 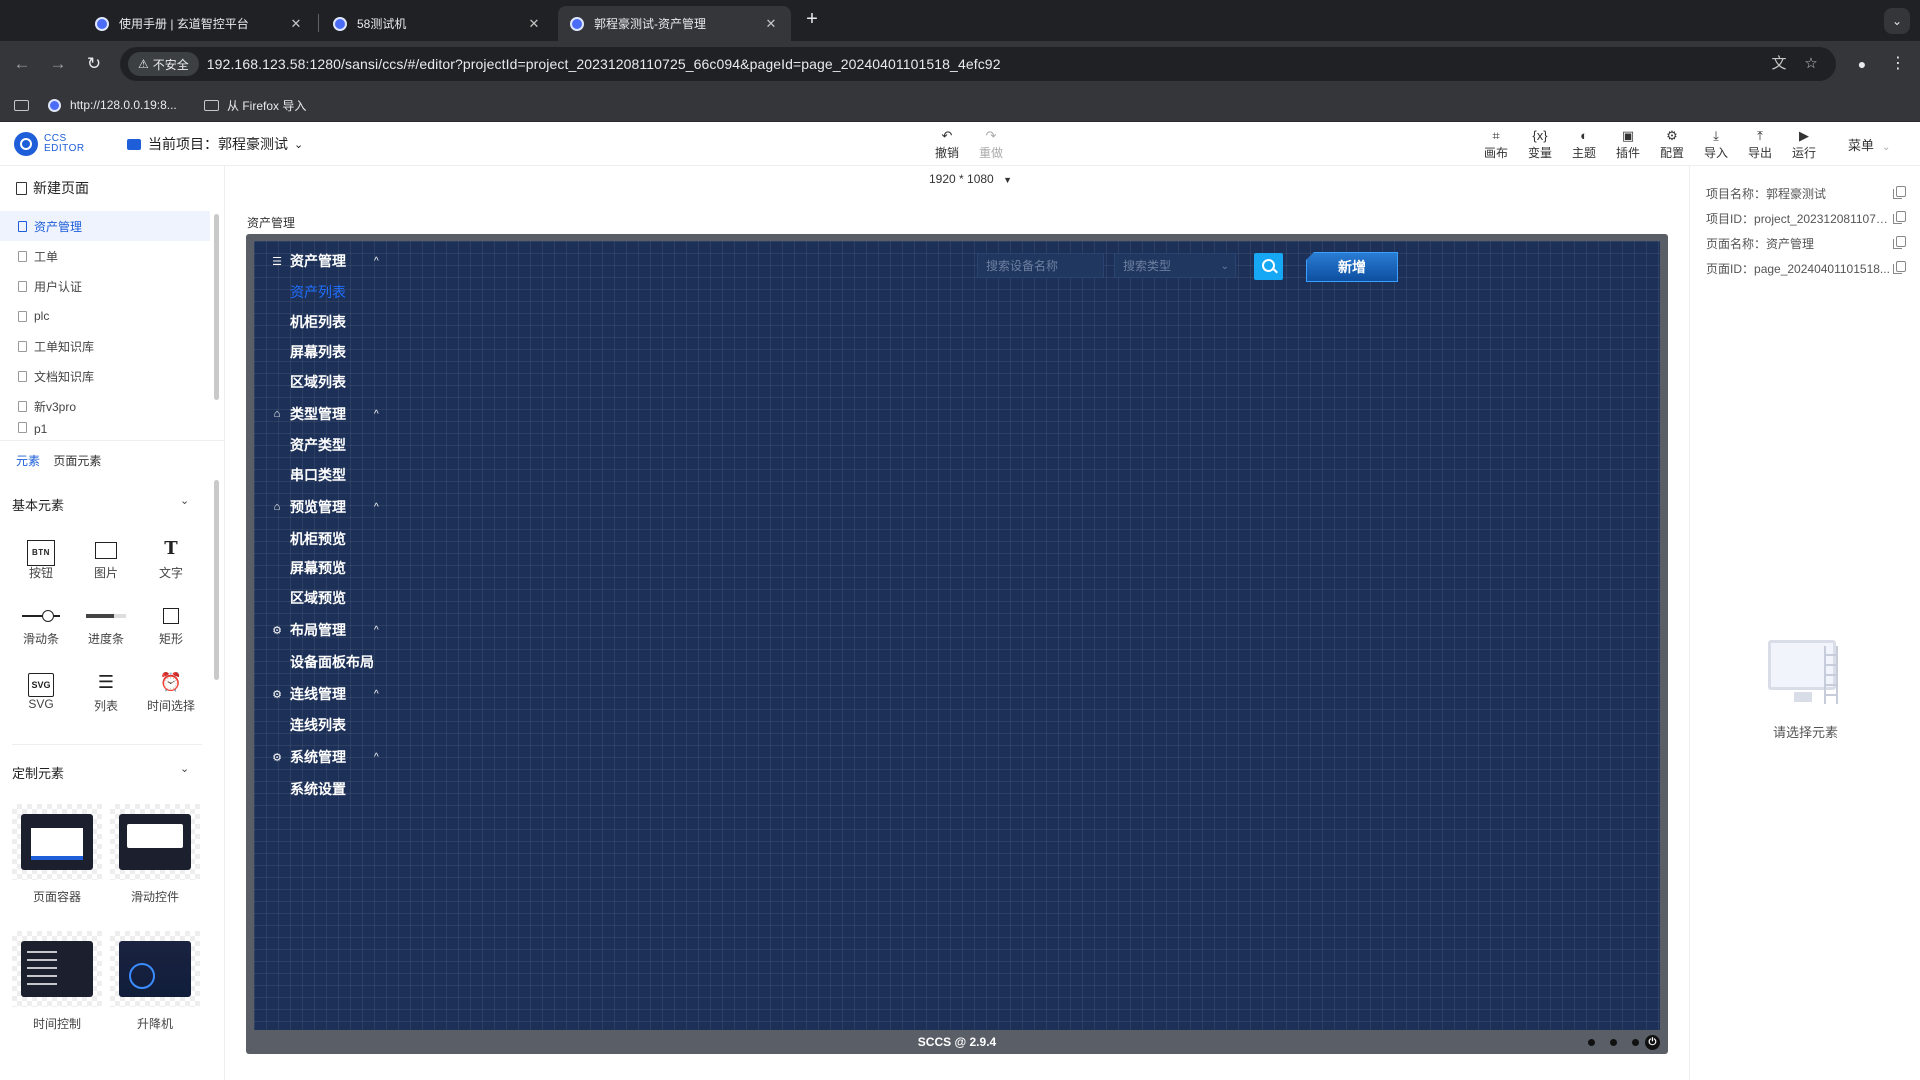 I want to click on nav-item: 系统设置, so click(x=318, y=789).